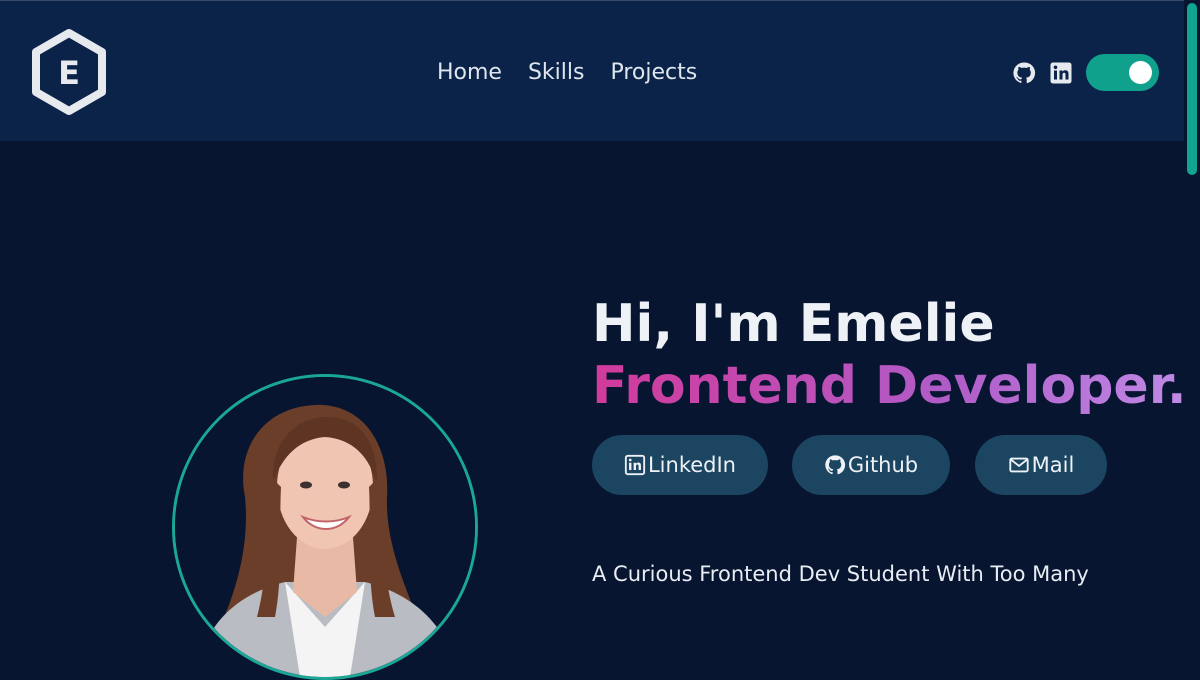  Describe the element at coordinates (1019, 465) in the screenshot. I see `mail-icon` at that location.